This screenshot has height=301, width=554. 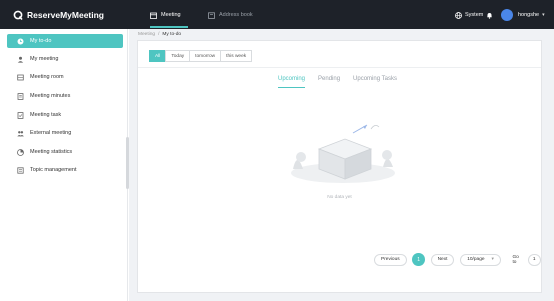 What do you see at coordinates (458, 15) in the screenshot?
I see `globe-icon` at bounding box center [458, 15].